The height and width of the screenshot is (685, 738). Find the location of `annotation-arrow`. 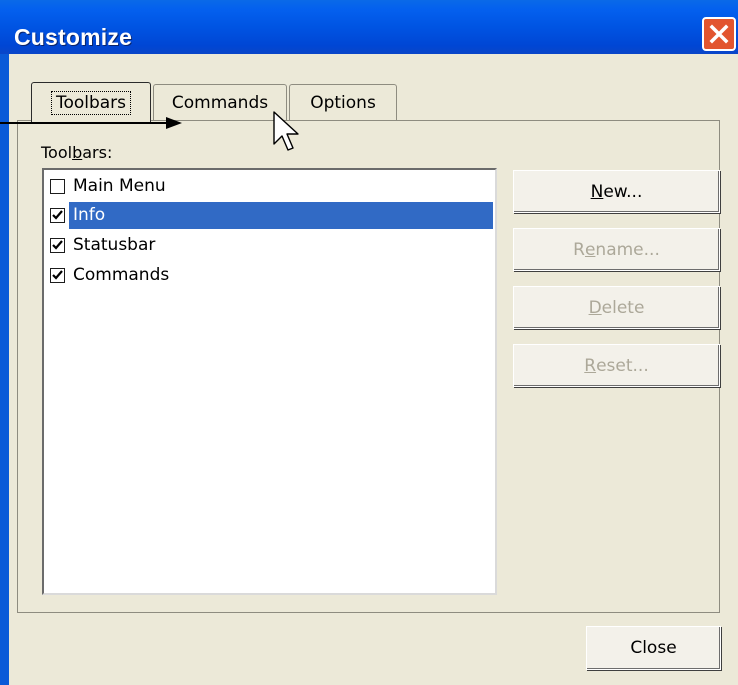

annotation-arrow is located at coordinates (91, 123).